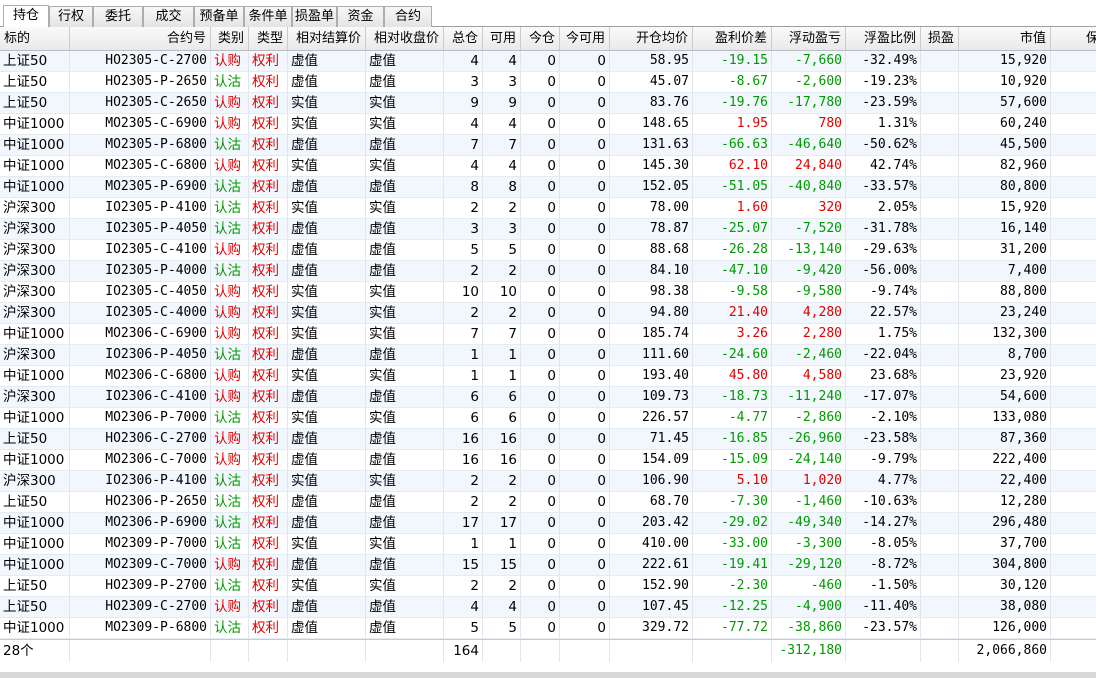  What do you see at coordinates (230, 586) in the screenshot?
I see `cell-cls: 认沽` at bounding box center [230, 586].